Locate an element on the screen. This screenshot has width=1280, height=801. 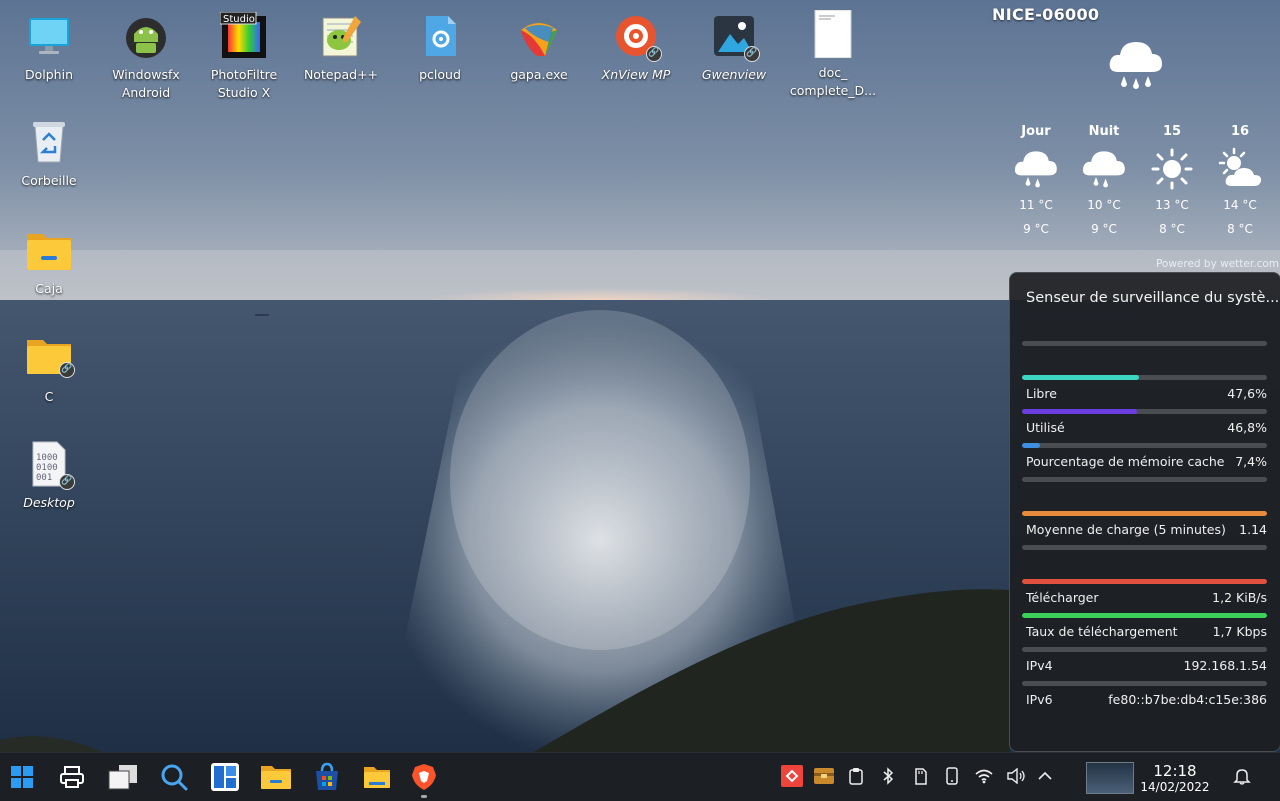
phone-tray-icon is located at coordinates (952, 776).